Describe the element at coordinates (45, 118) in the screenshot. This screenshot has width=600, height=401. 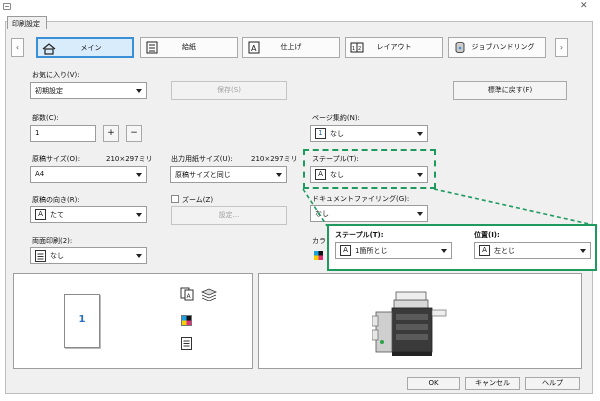
I see `copies-label: 部数(C):` at that location.